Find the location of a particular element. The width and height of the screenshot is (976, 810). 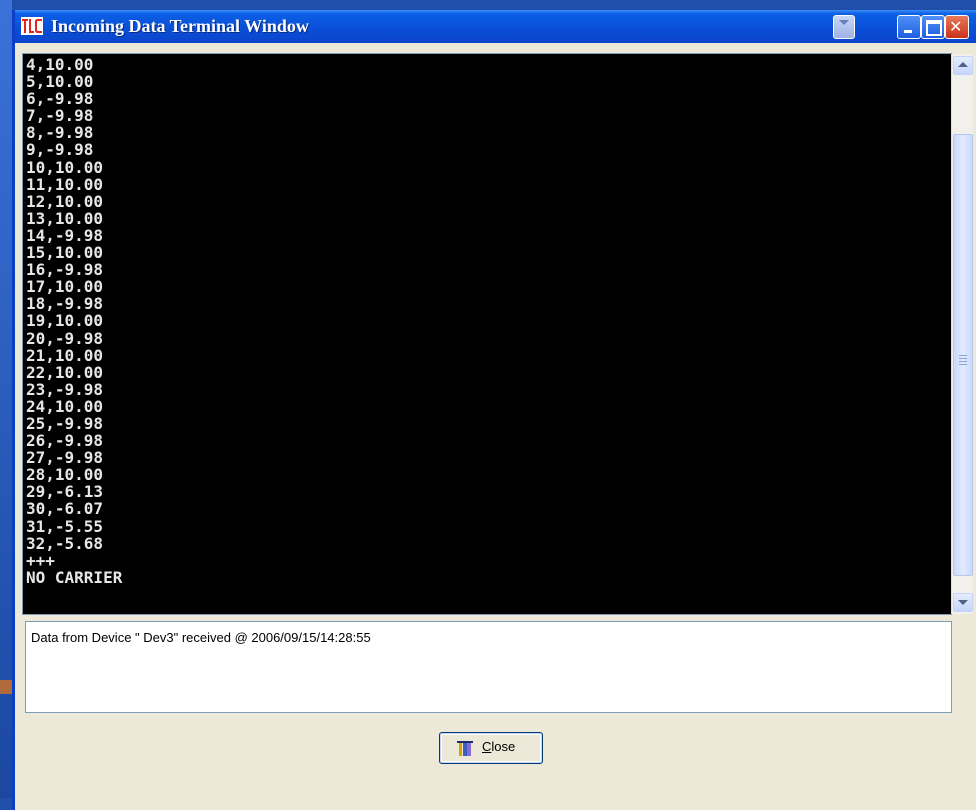

window-title: Incoming Data Terminal Window is located at coordinates (180, 26).